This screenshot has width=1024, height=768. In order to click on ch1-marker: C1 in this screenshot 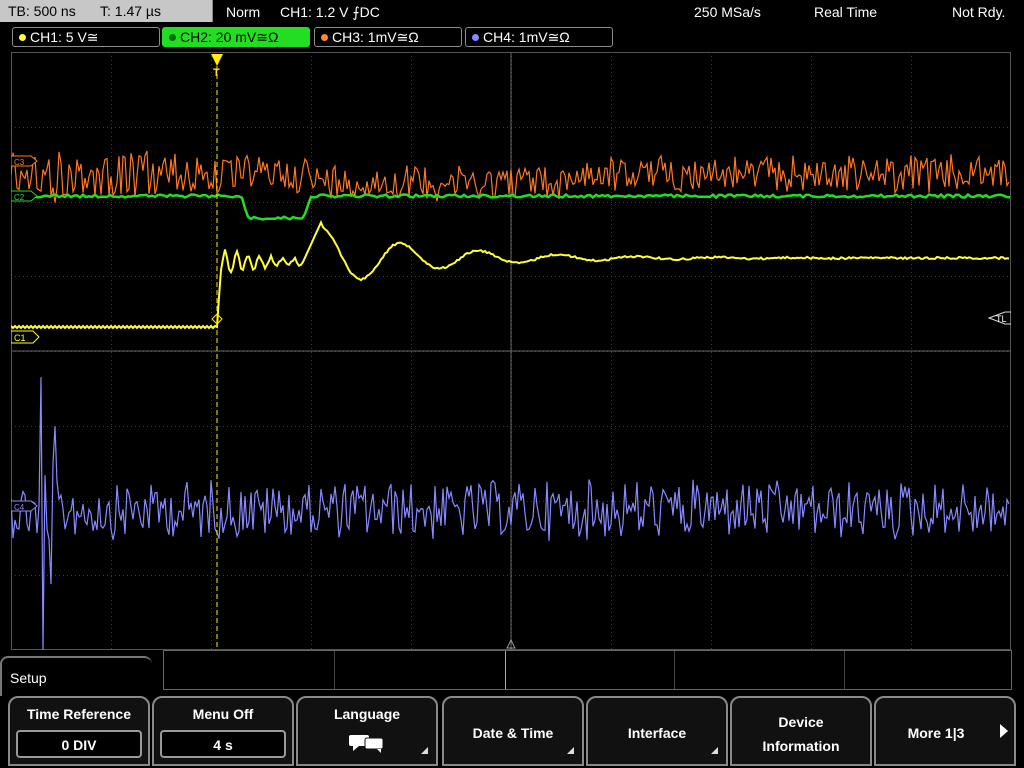, I will do `click(25, 337)`.